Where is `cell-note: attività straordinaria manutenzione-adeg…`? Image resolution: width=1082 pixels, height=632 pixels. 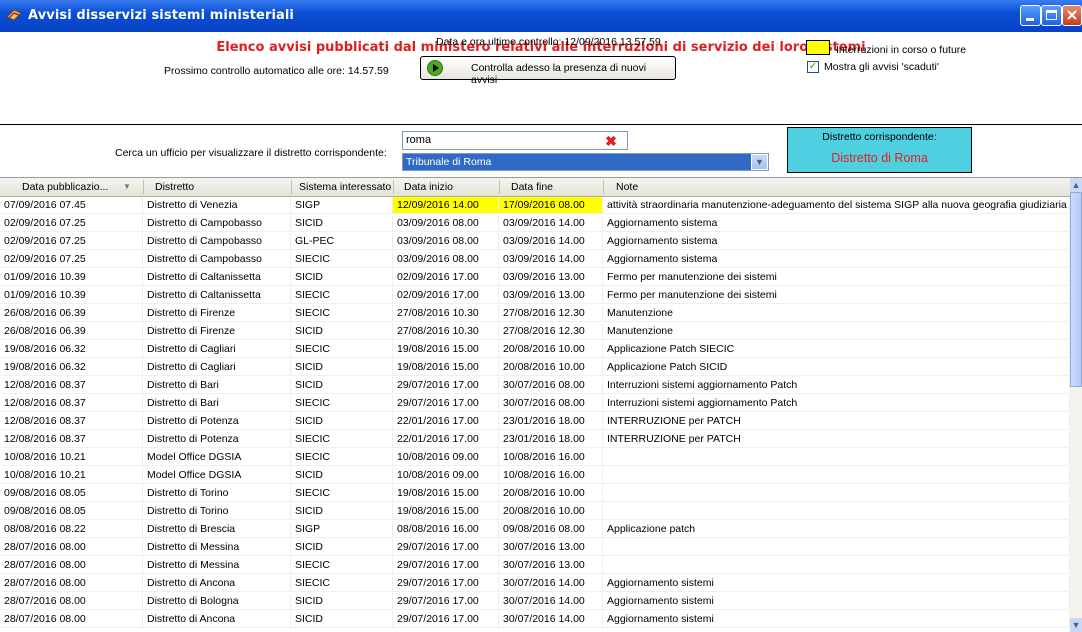 cell-note: attività straordinaria manutenzione-adeg… is located at coordinates (836, 205).